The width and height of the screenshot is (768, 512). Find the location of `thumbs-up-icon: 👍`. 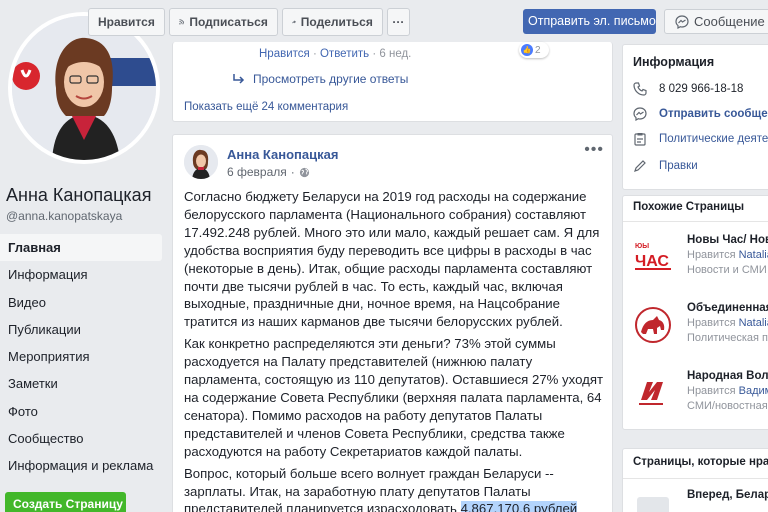

thumbs-up-icon: 👍 is located at coordinates (527, 50).